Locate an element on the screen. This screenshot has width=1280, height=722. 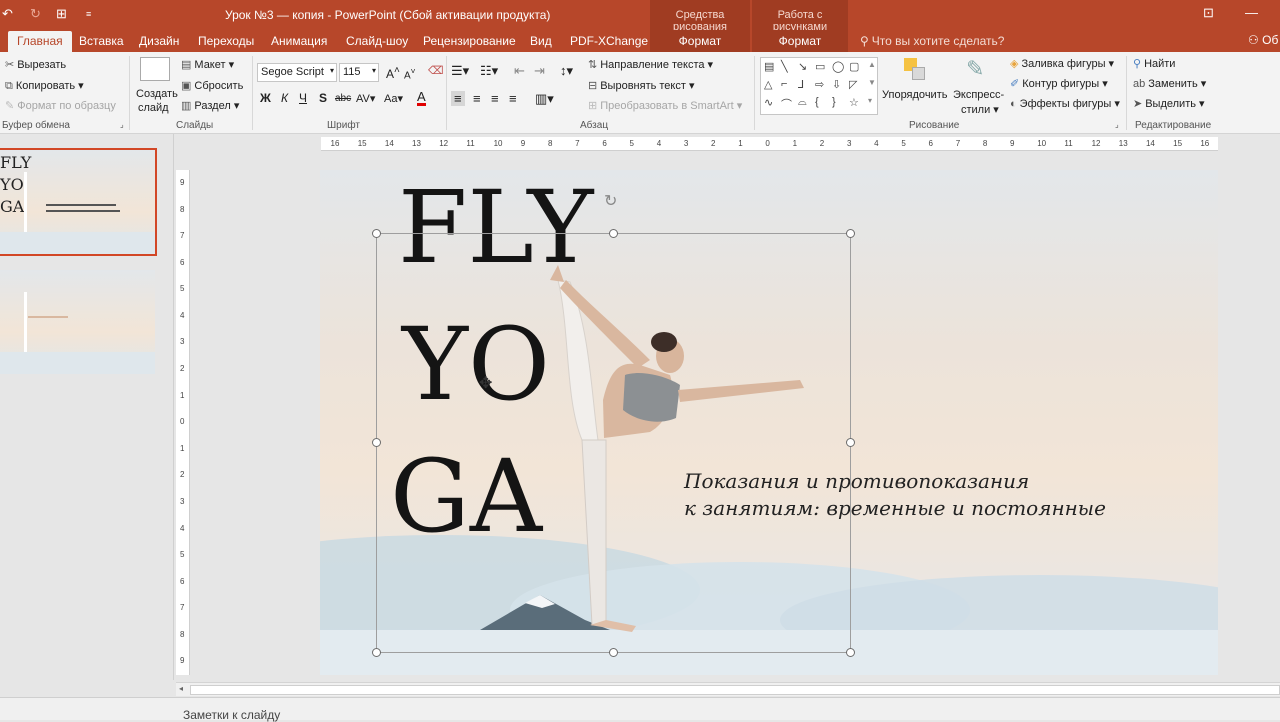
tab-picture-format: Формат is located at coordinates (800, 41).